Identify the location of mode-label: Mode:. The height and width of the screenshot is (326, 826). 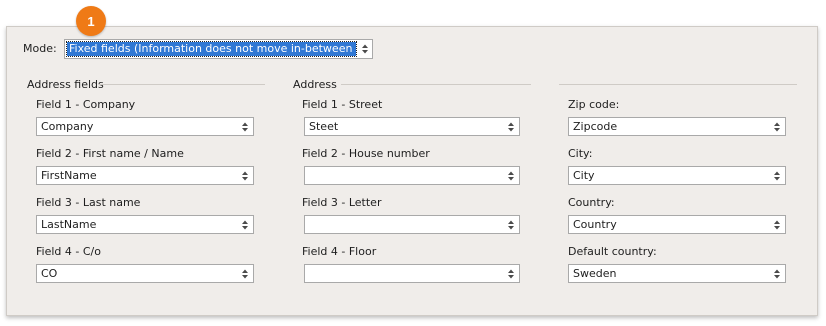
(40, 48).